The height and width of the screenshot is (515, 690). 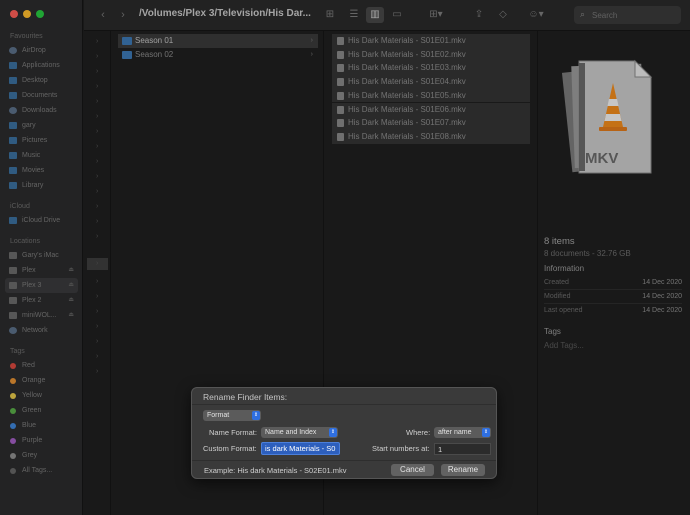 I want to click on where-label: Where:, so click(x=418, y=432).